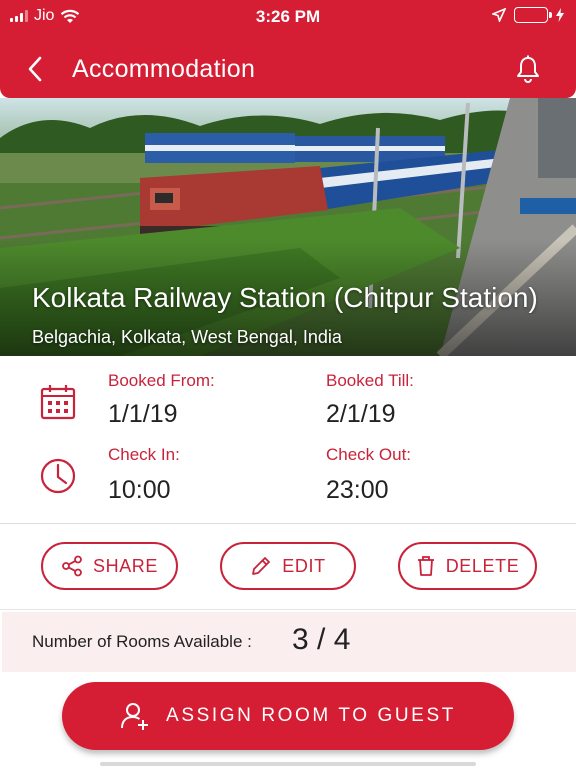 The height and width of the screenshot is (768, 576). What do you see at coordinates (321, 639) in the screenshot?
I see `rooms-available-count: 3 / 4` at bounding box center [321, 639].